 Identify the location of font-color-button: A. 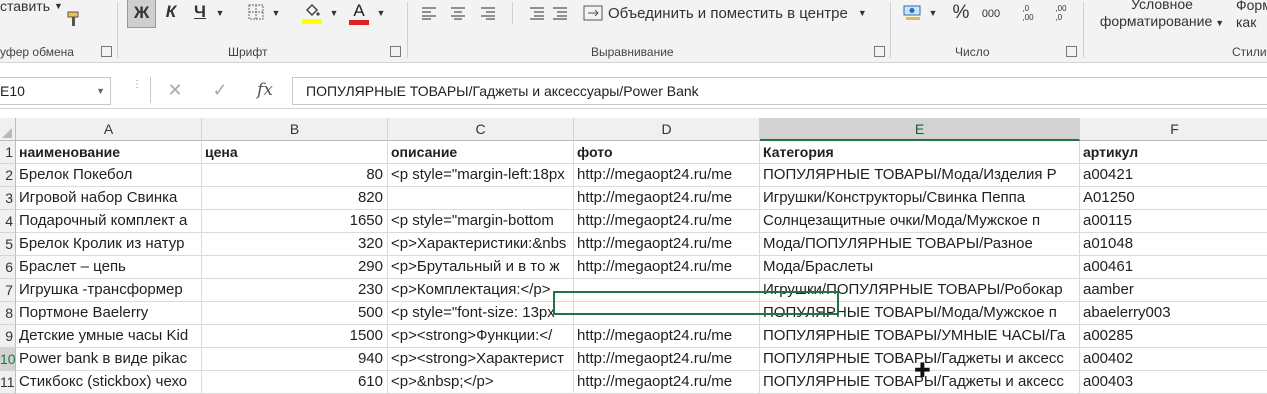
(359, 13).